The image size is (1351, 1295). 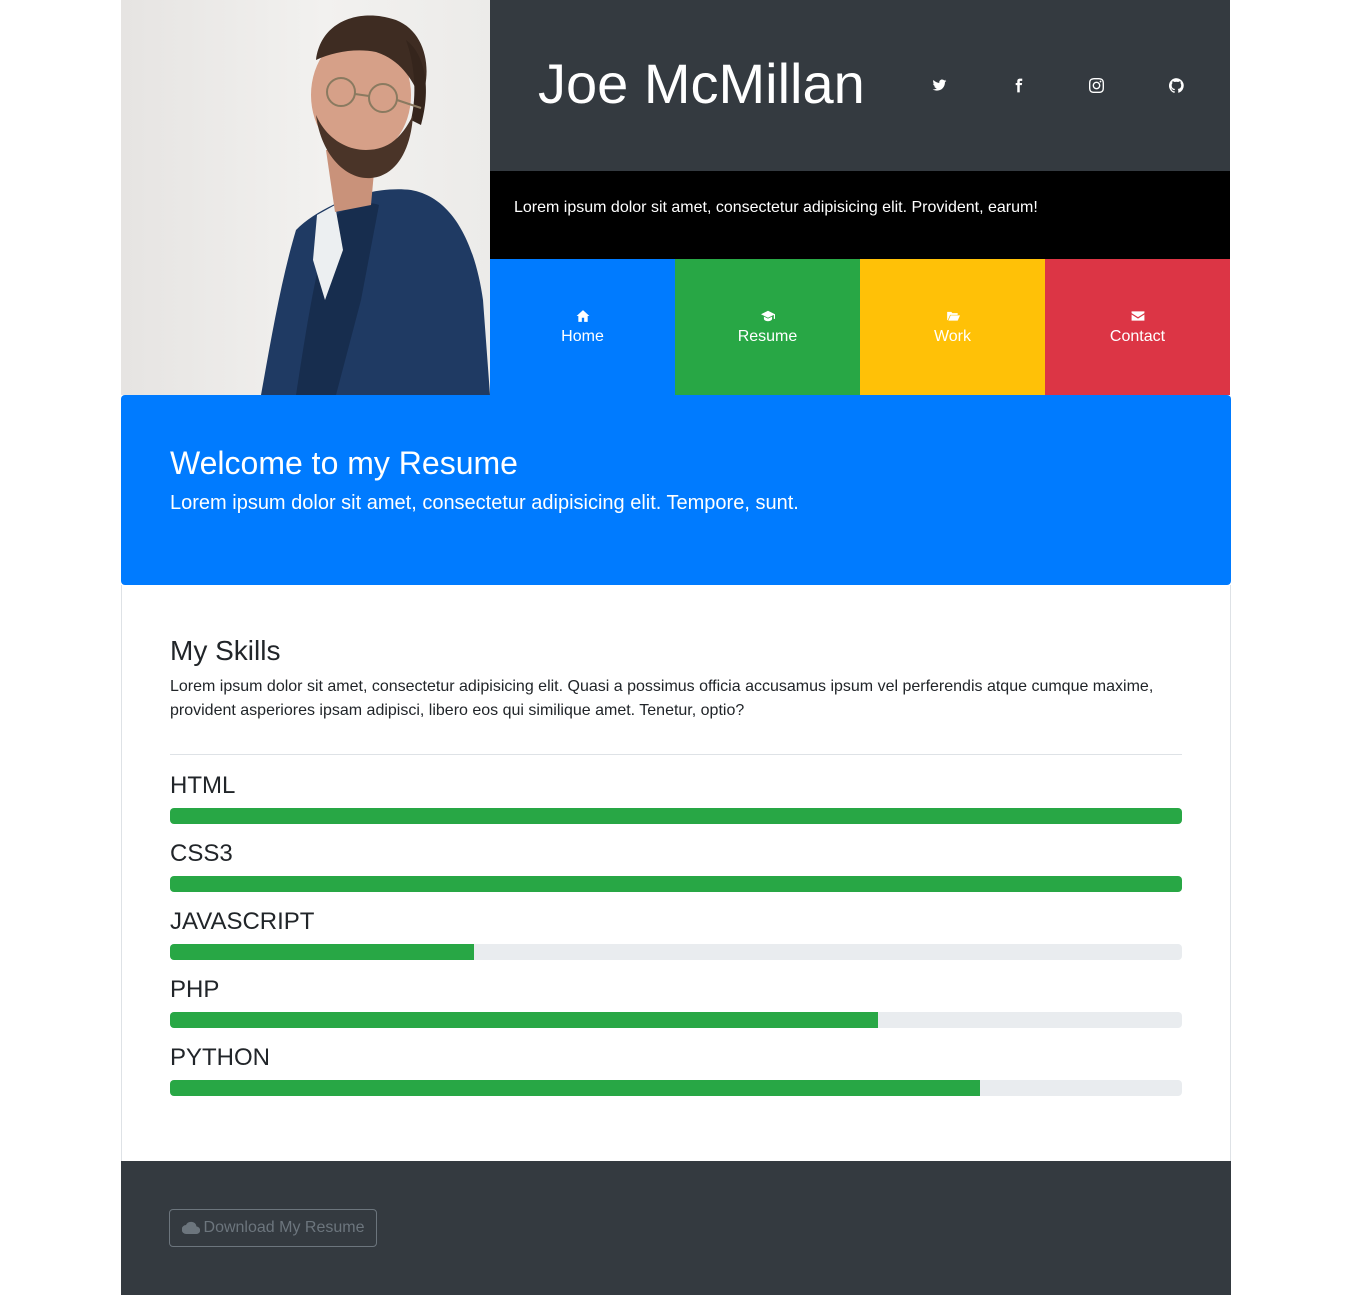 I want to click on skills-title: My Skills, so click(x=225, y=650).